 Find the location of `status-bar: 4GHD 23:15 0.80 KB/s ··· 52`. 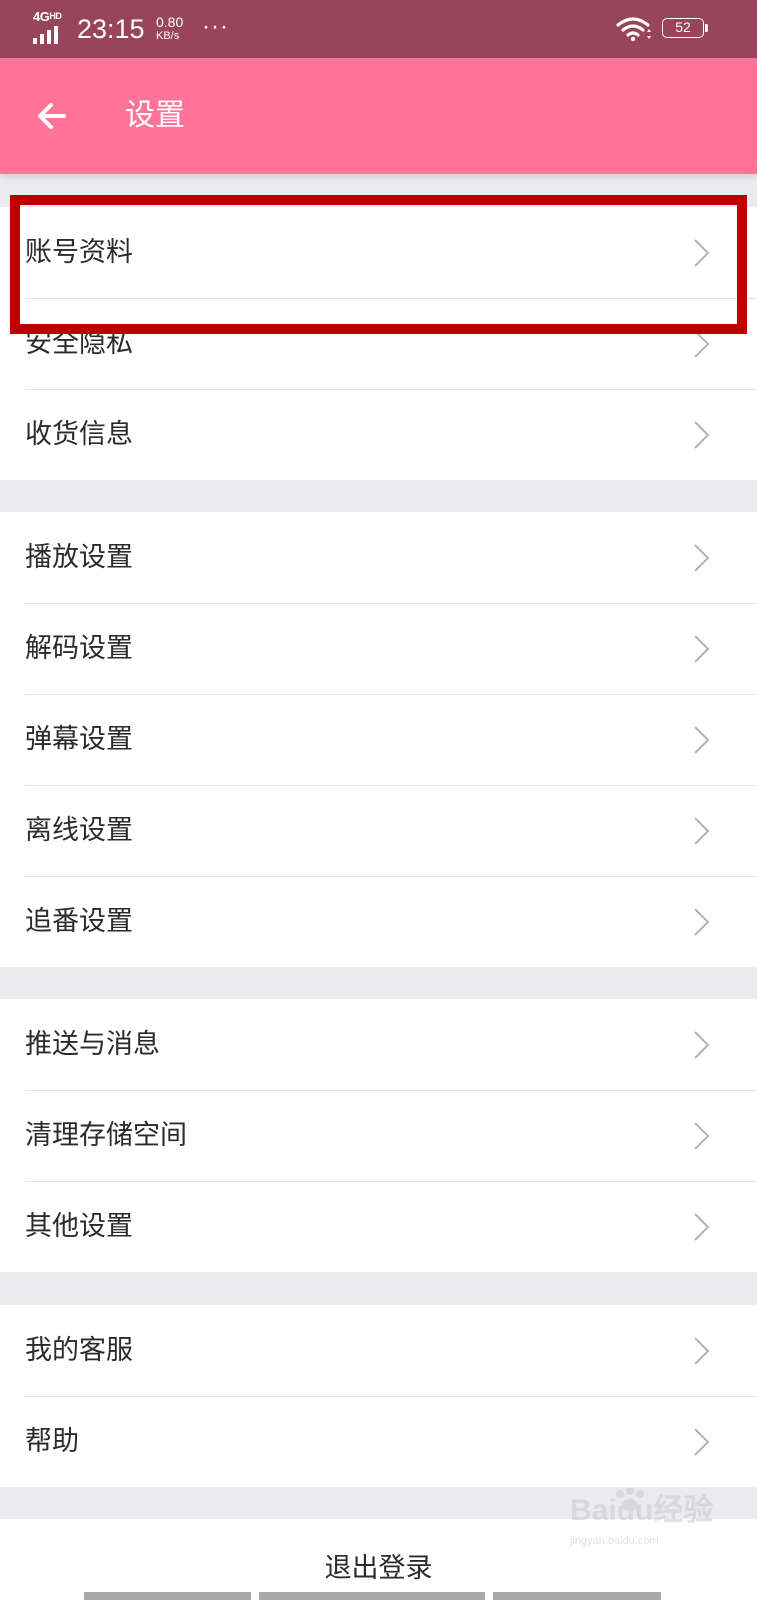

status-bar: 4GHD 23:15 0.80 KB/s ··· 52 is located at coordinates (378, 29).